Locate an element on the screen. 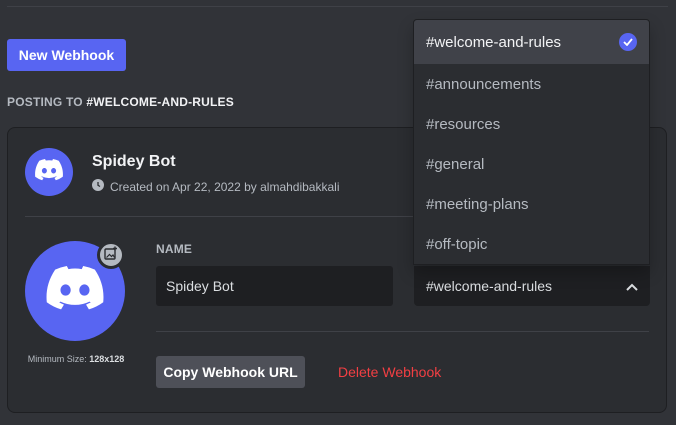 This screenshot has width=676, height=425. new-webhook-button: New Webhook is located at coordinates (66, 55).